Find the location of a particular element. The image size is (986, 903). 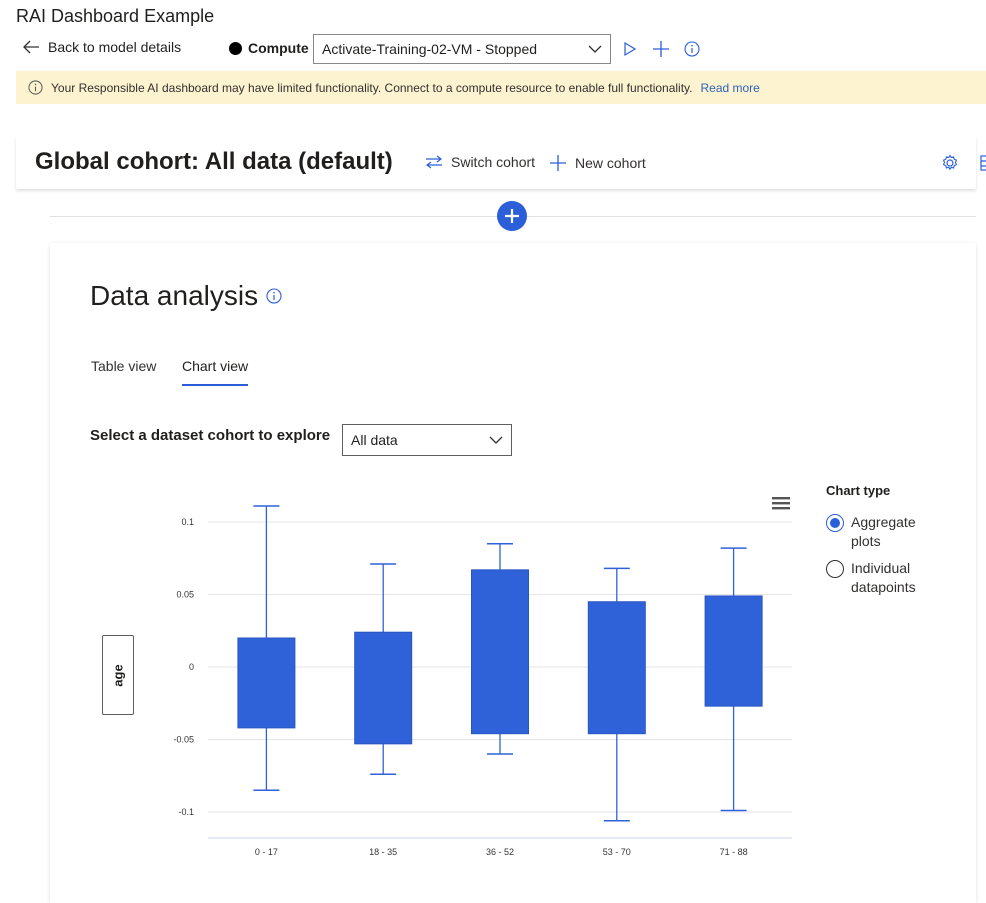

radio-individual-label: Individual datapoints is located at coordinates (883, 577).